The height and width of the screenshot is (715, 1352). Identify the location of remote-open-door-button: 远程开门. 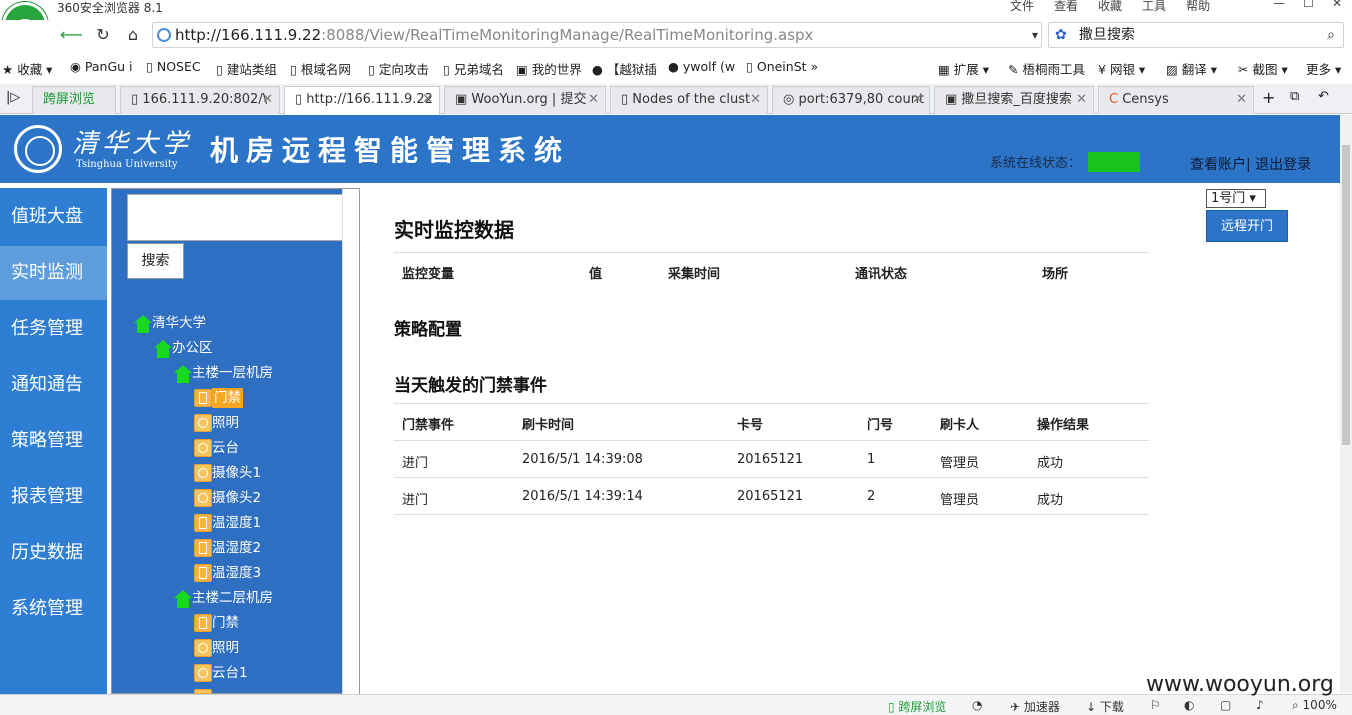
(1247, 226).